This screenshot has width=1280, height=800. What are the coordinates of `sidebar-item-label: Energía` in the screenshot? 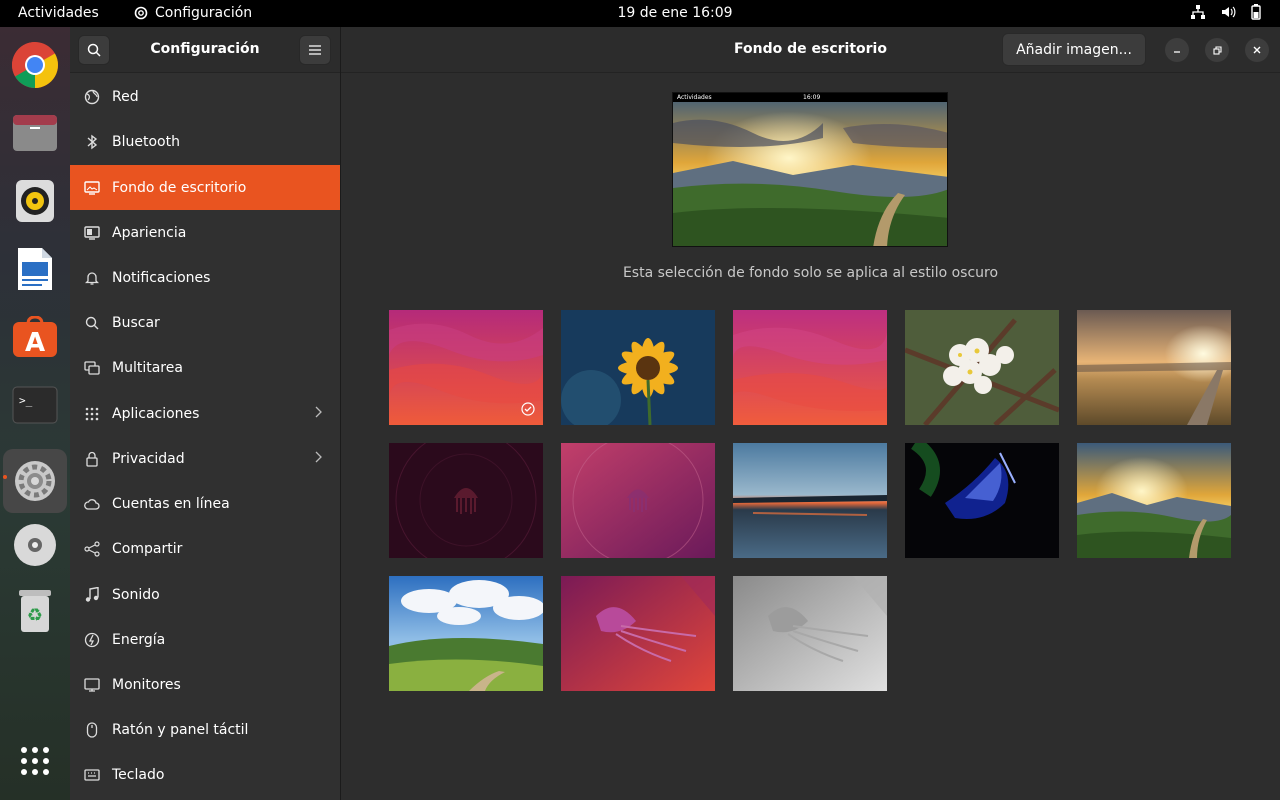 It's located at (139, 639).